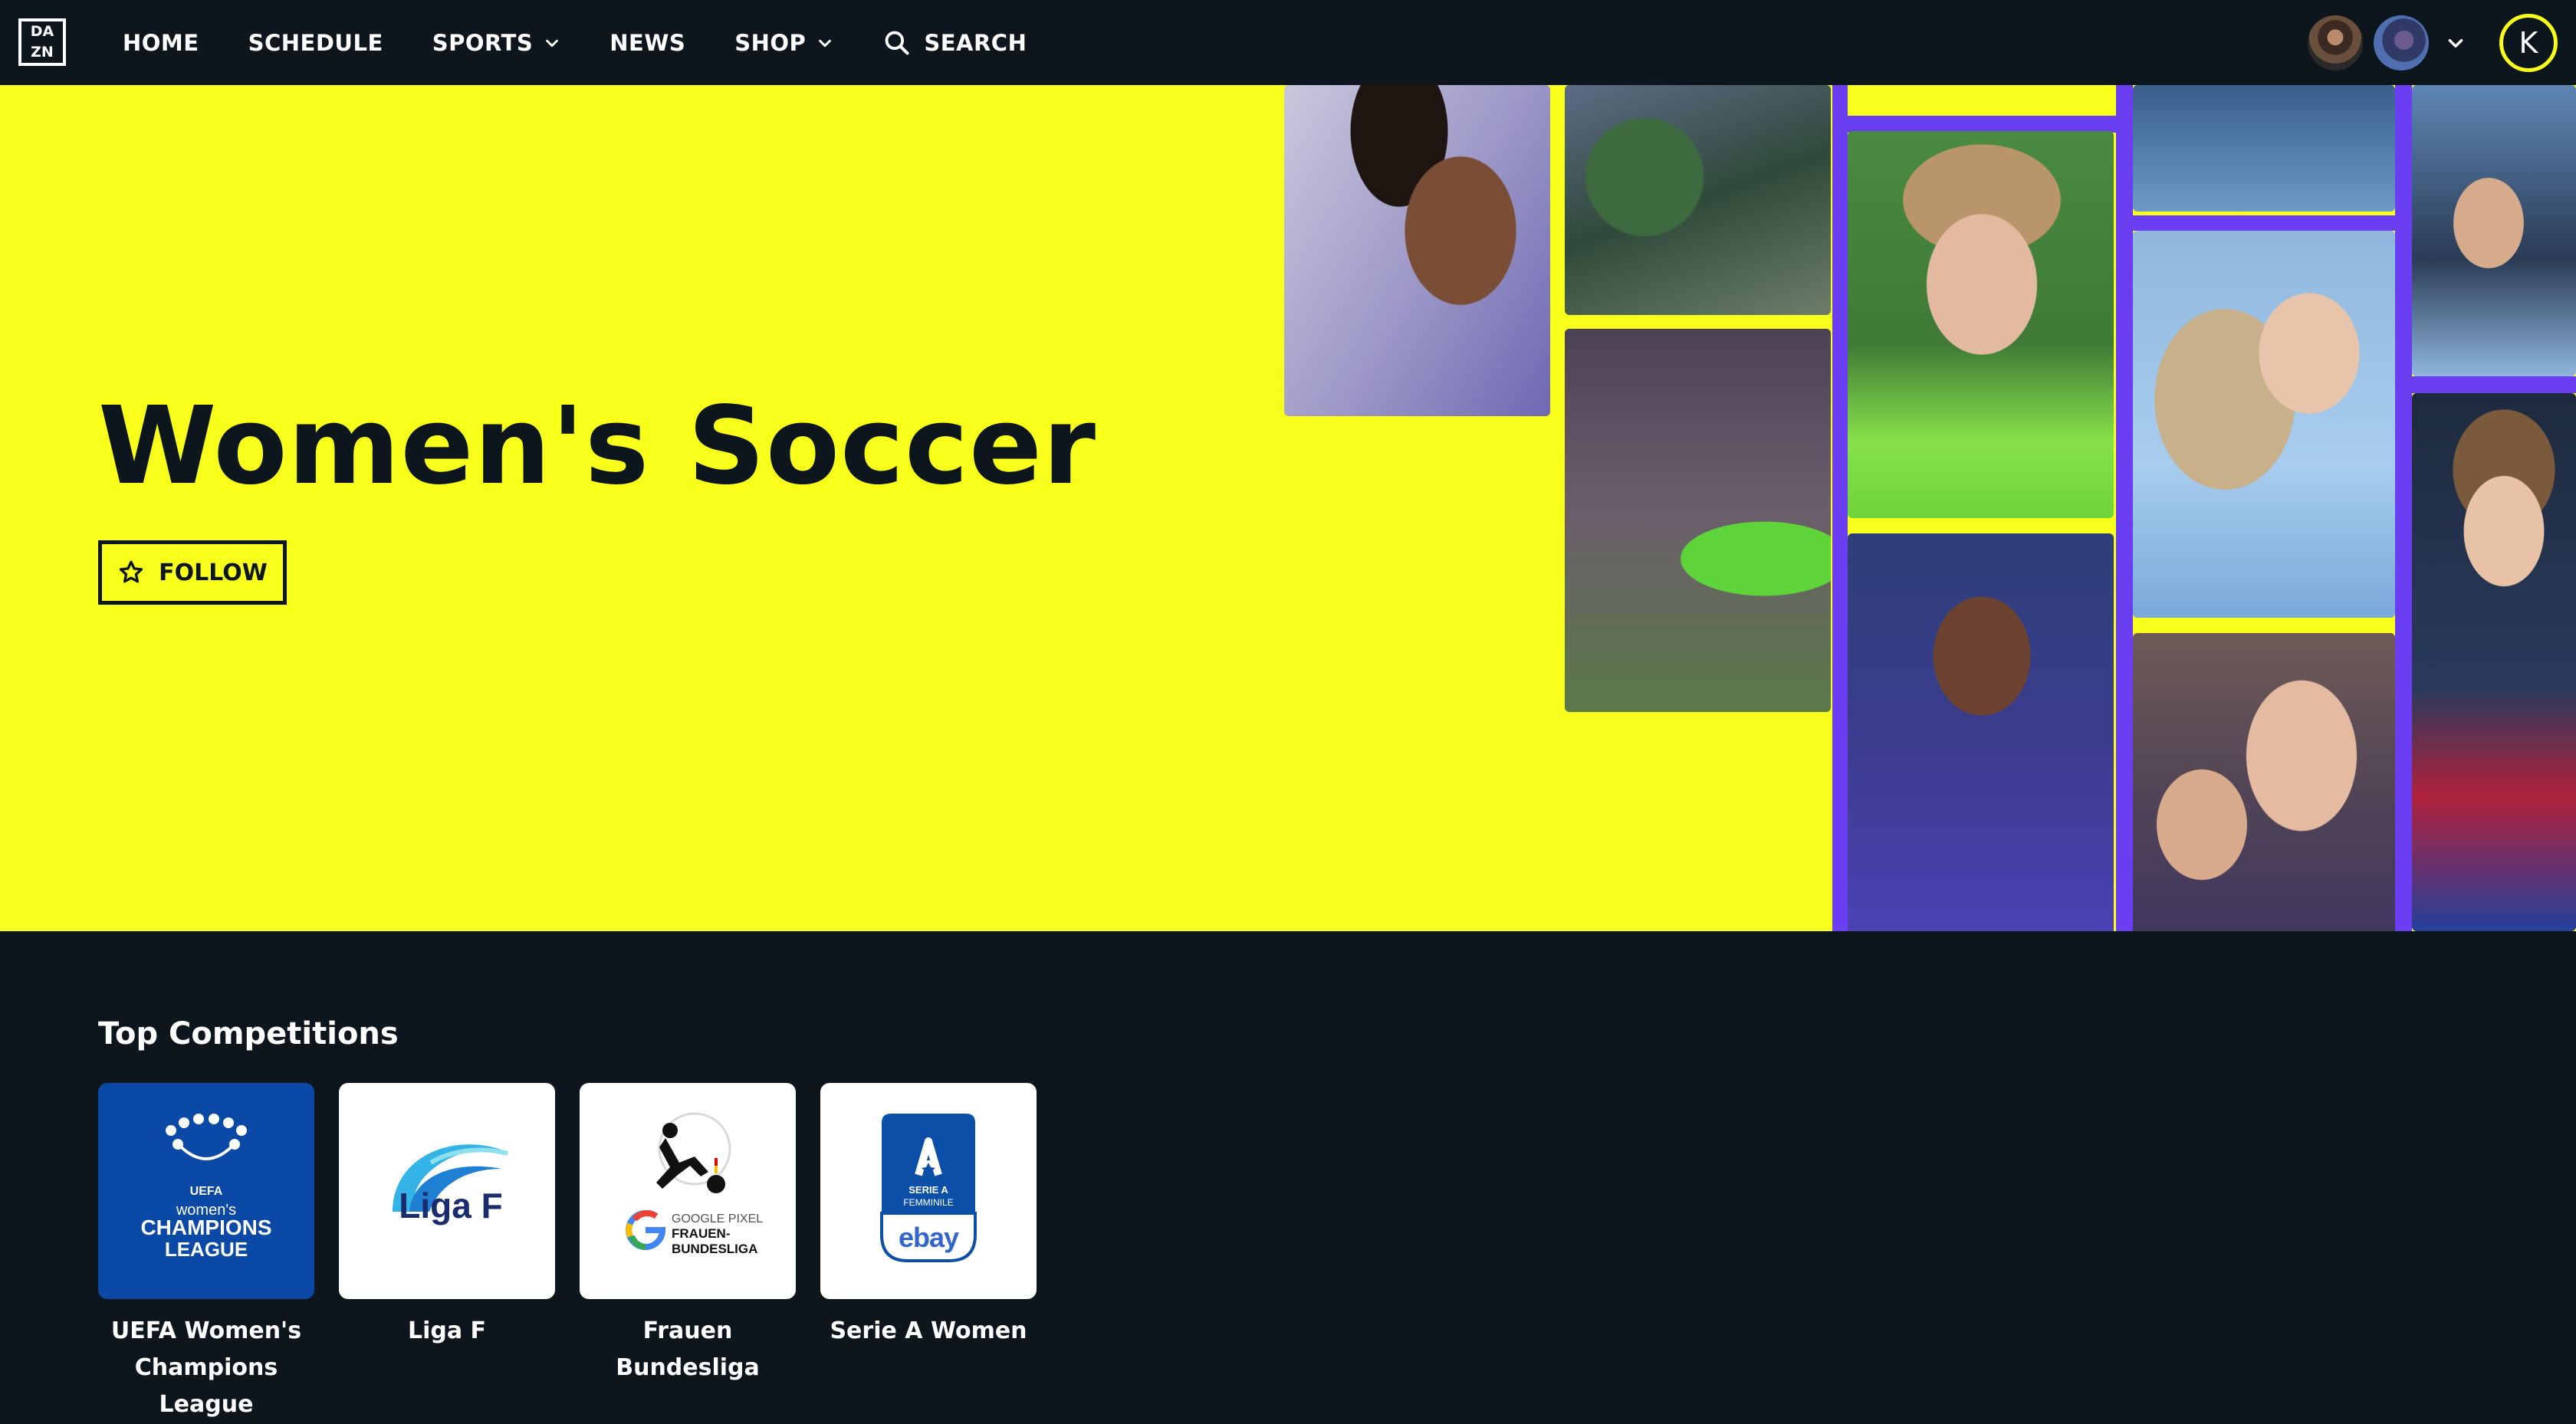 This screenshot has height=1424, width=2576. I want to click on competition-name: Serie A Women, so click(929, 1330).